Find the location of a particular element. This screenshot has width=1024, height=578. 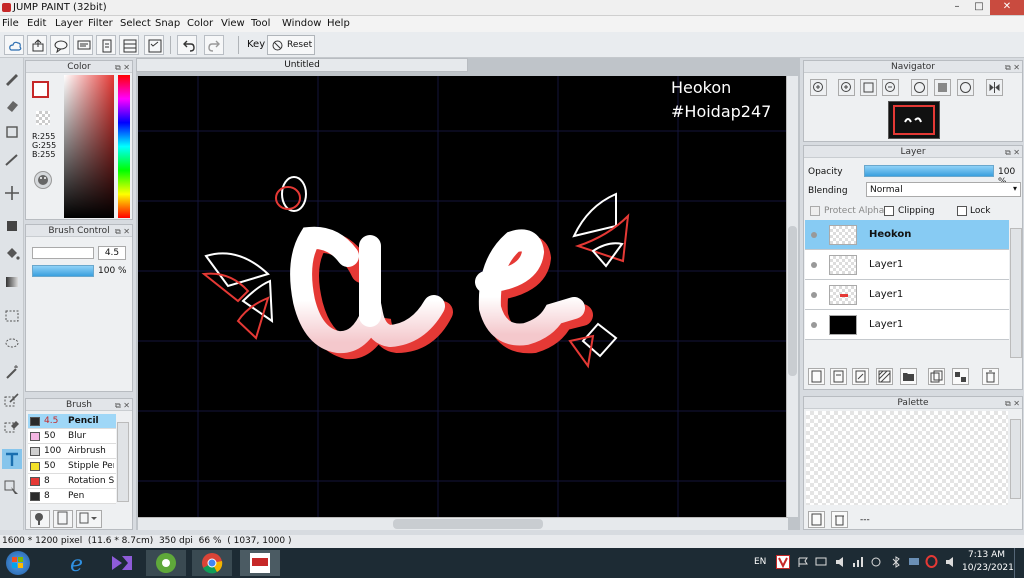

menu-tool: Tool is located at coordinates (260, 23).